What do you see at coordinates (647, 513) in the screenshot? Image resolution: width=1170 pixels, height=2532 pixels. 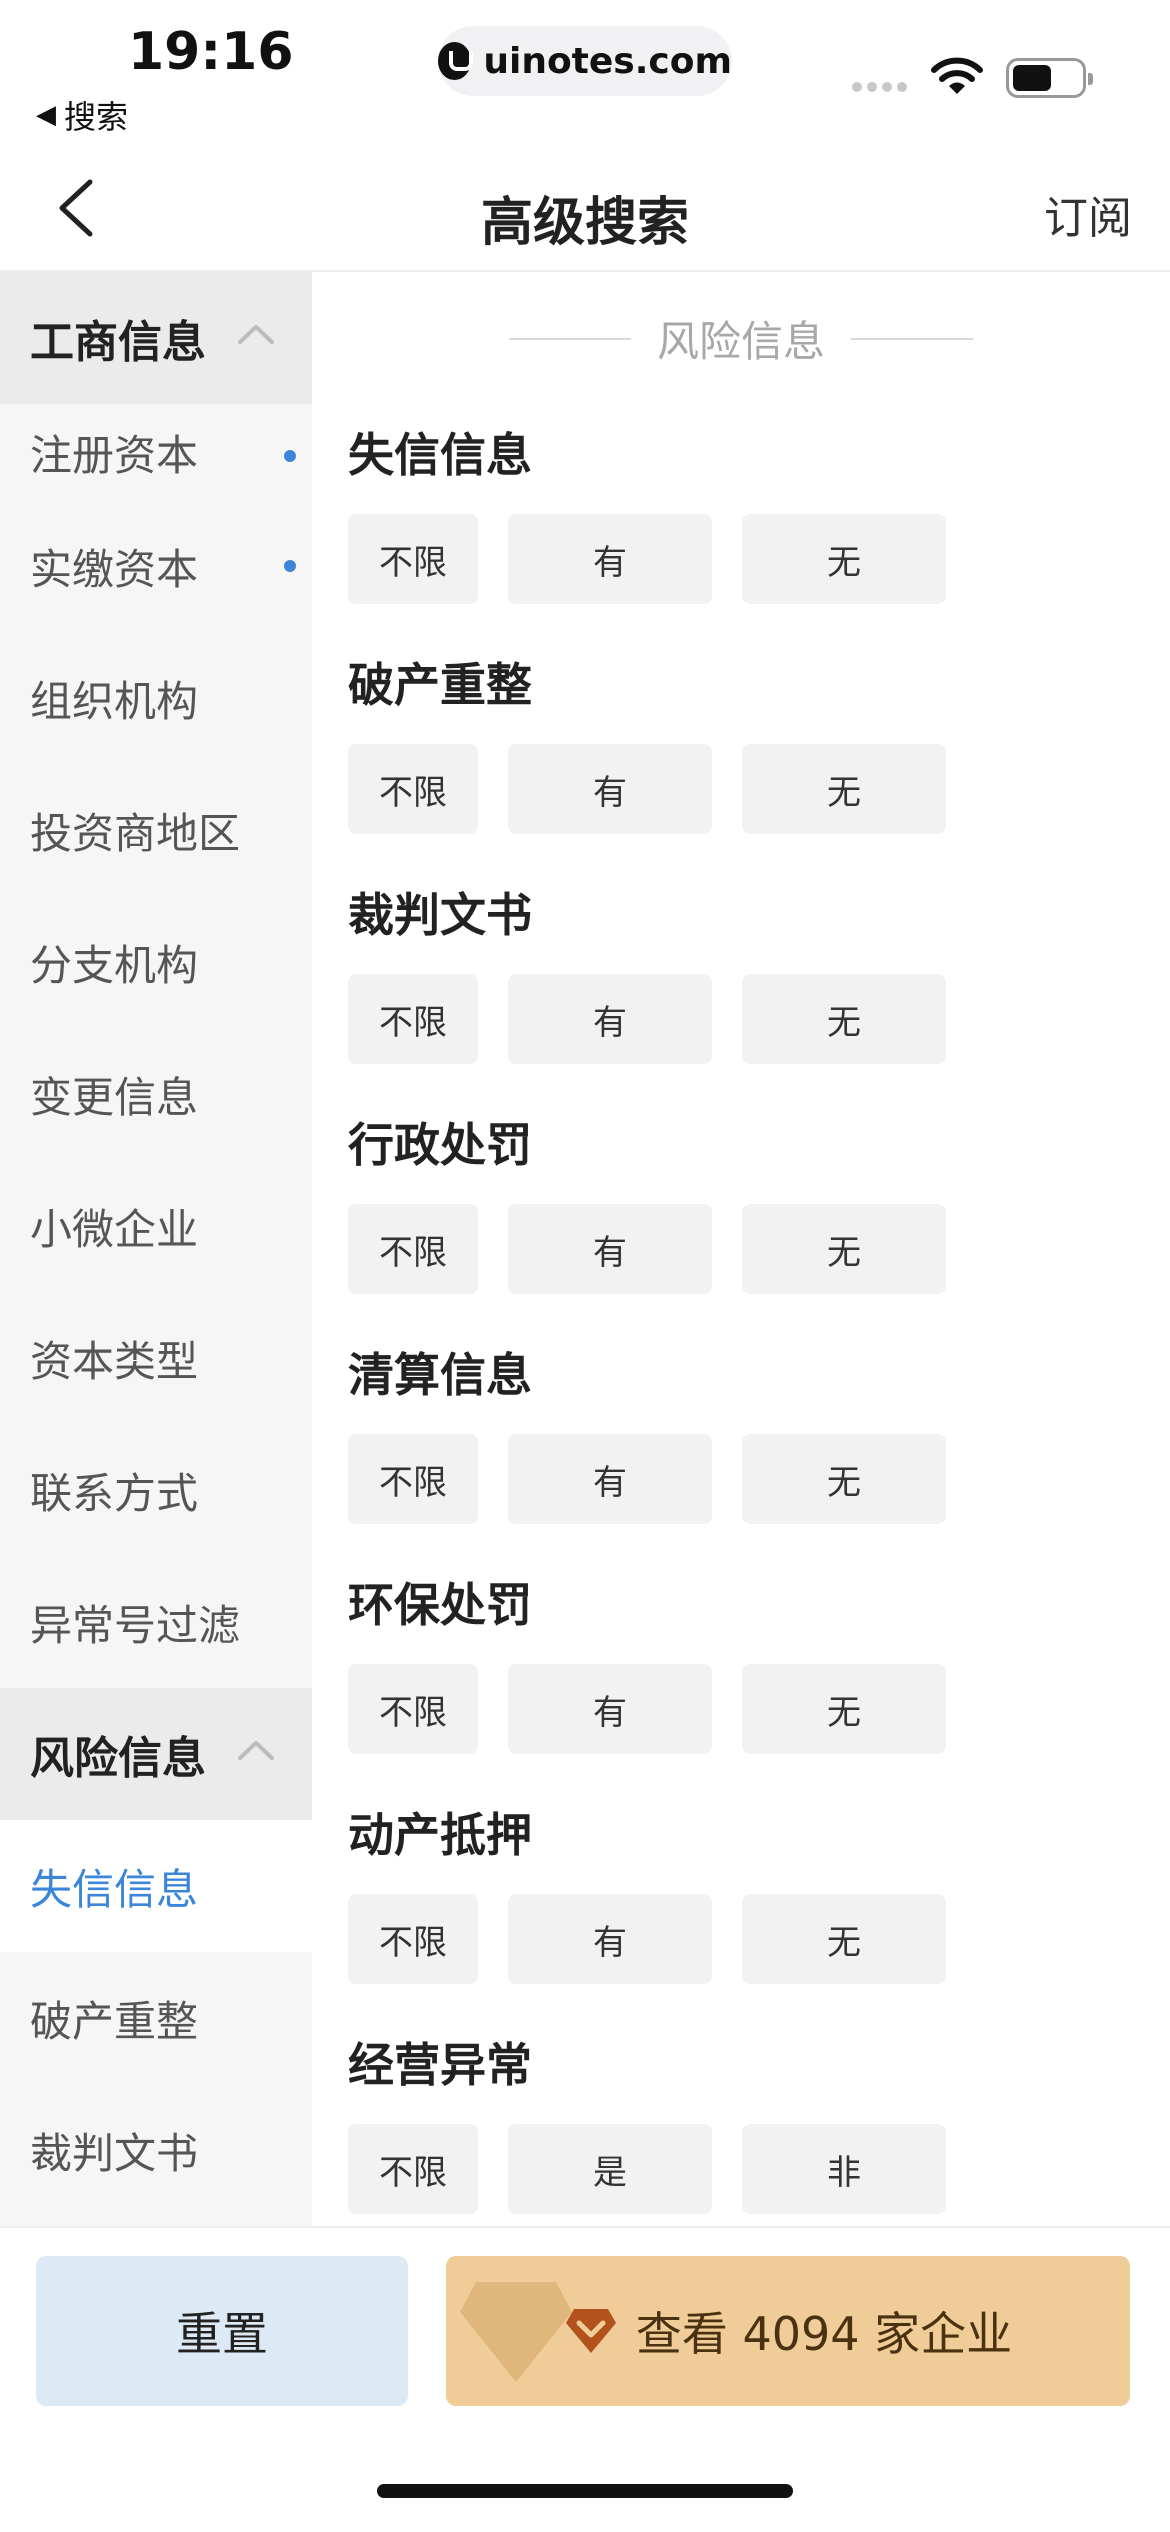 I see `filter-group-dishonesty: 失信信息 不限 有 无` at bounding box center [647, 513].